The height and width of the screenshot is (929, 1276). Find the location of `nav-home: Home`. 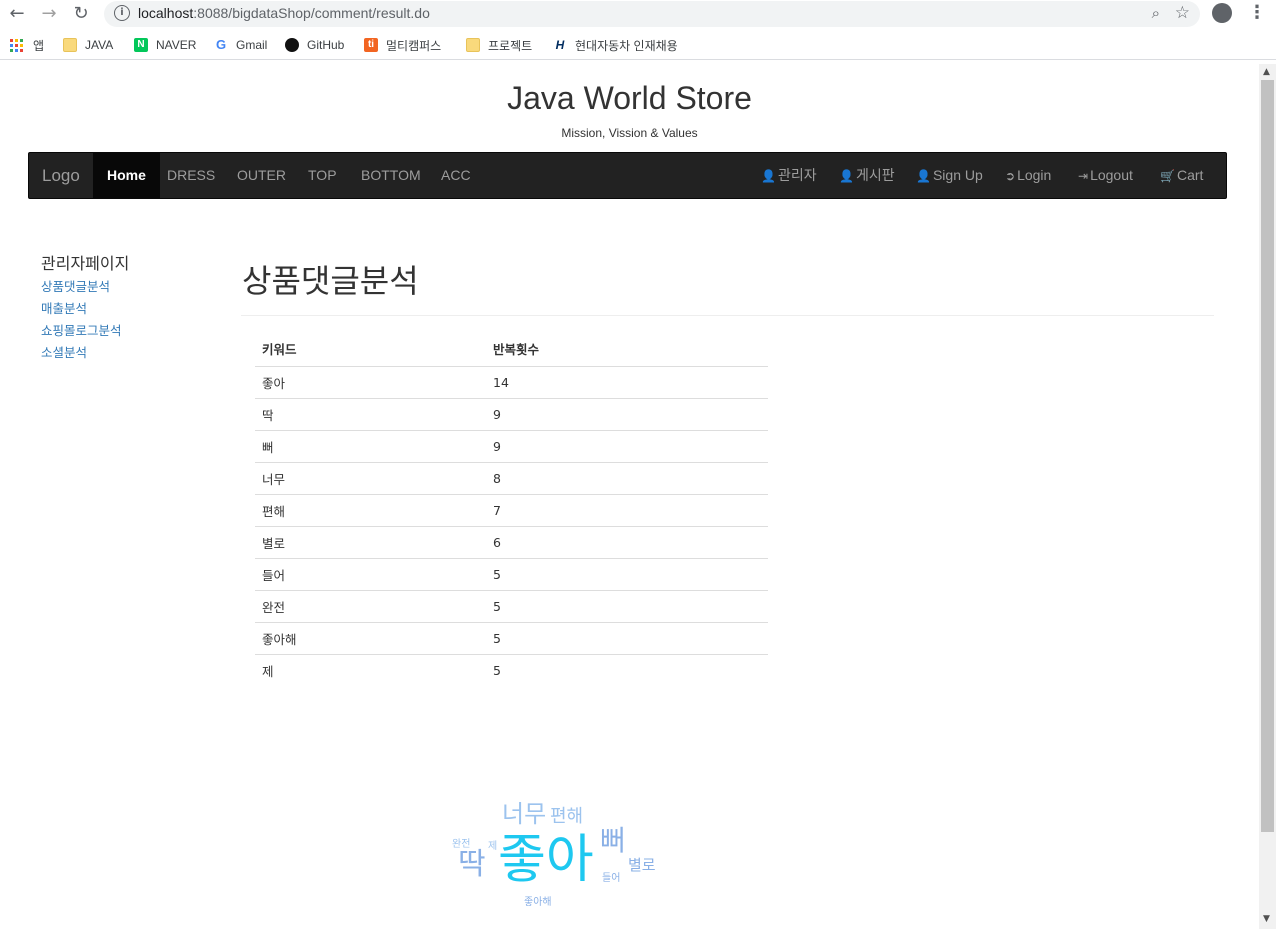

nav-home: Home is located at coordinates (126, 175).